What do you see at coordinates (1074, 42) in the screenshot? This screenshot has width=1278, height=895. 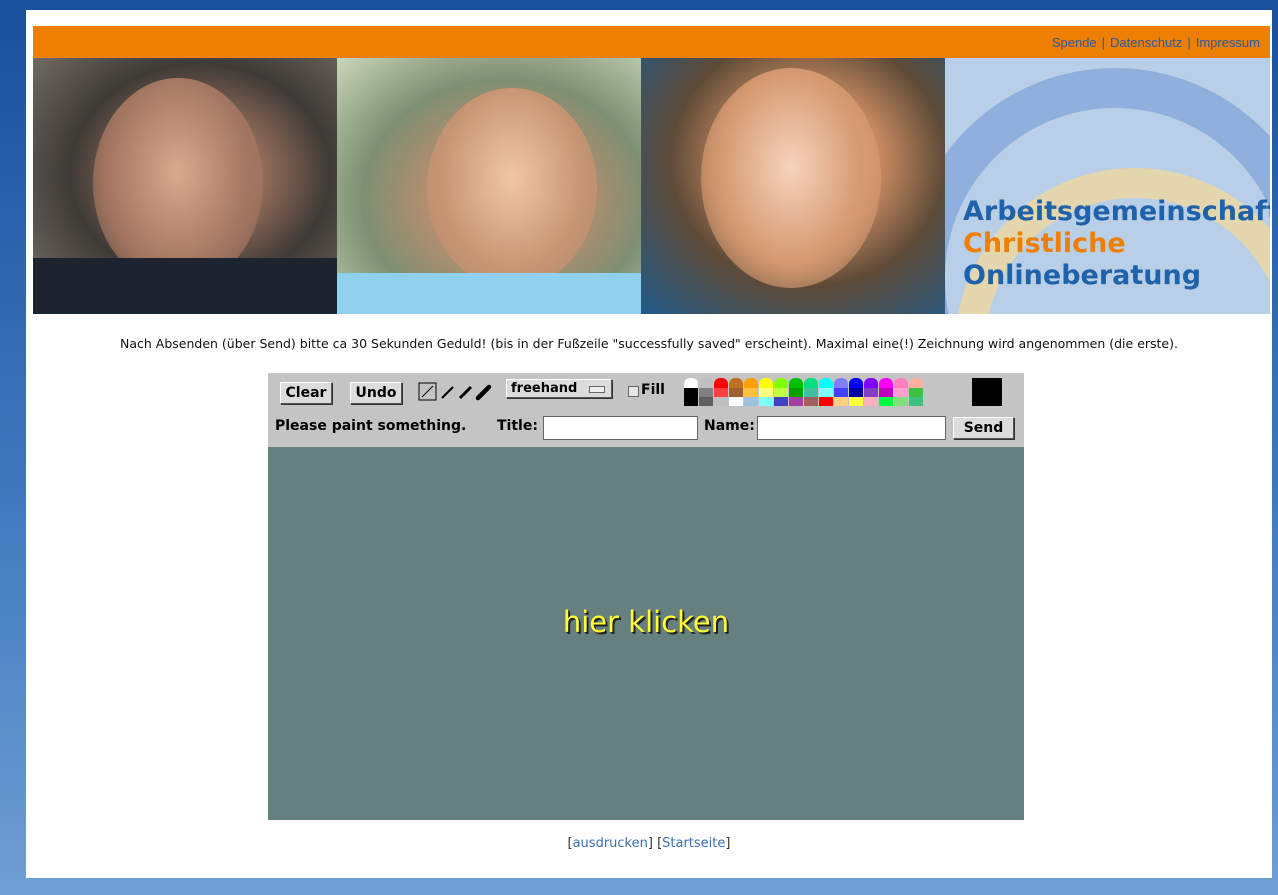 I see `link-spende: Spende` at bounding box center [1074, 42].